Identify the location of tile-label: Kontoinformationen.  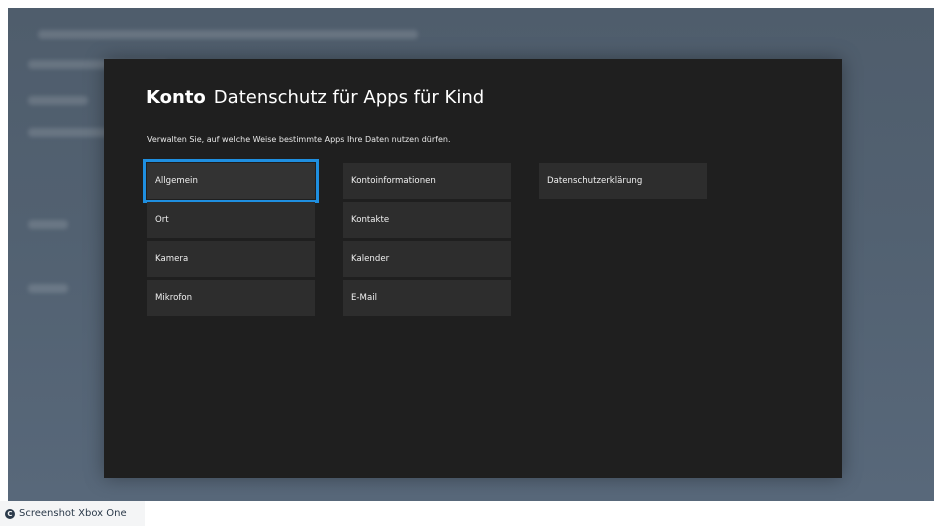
(393, 181).